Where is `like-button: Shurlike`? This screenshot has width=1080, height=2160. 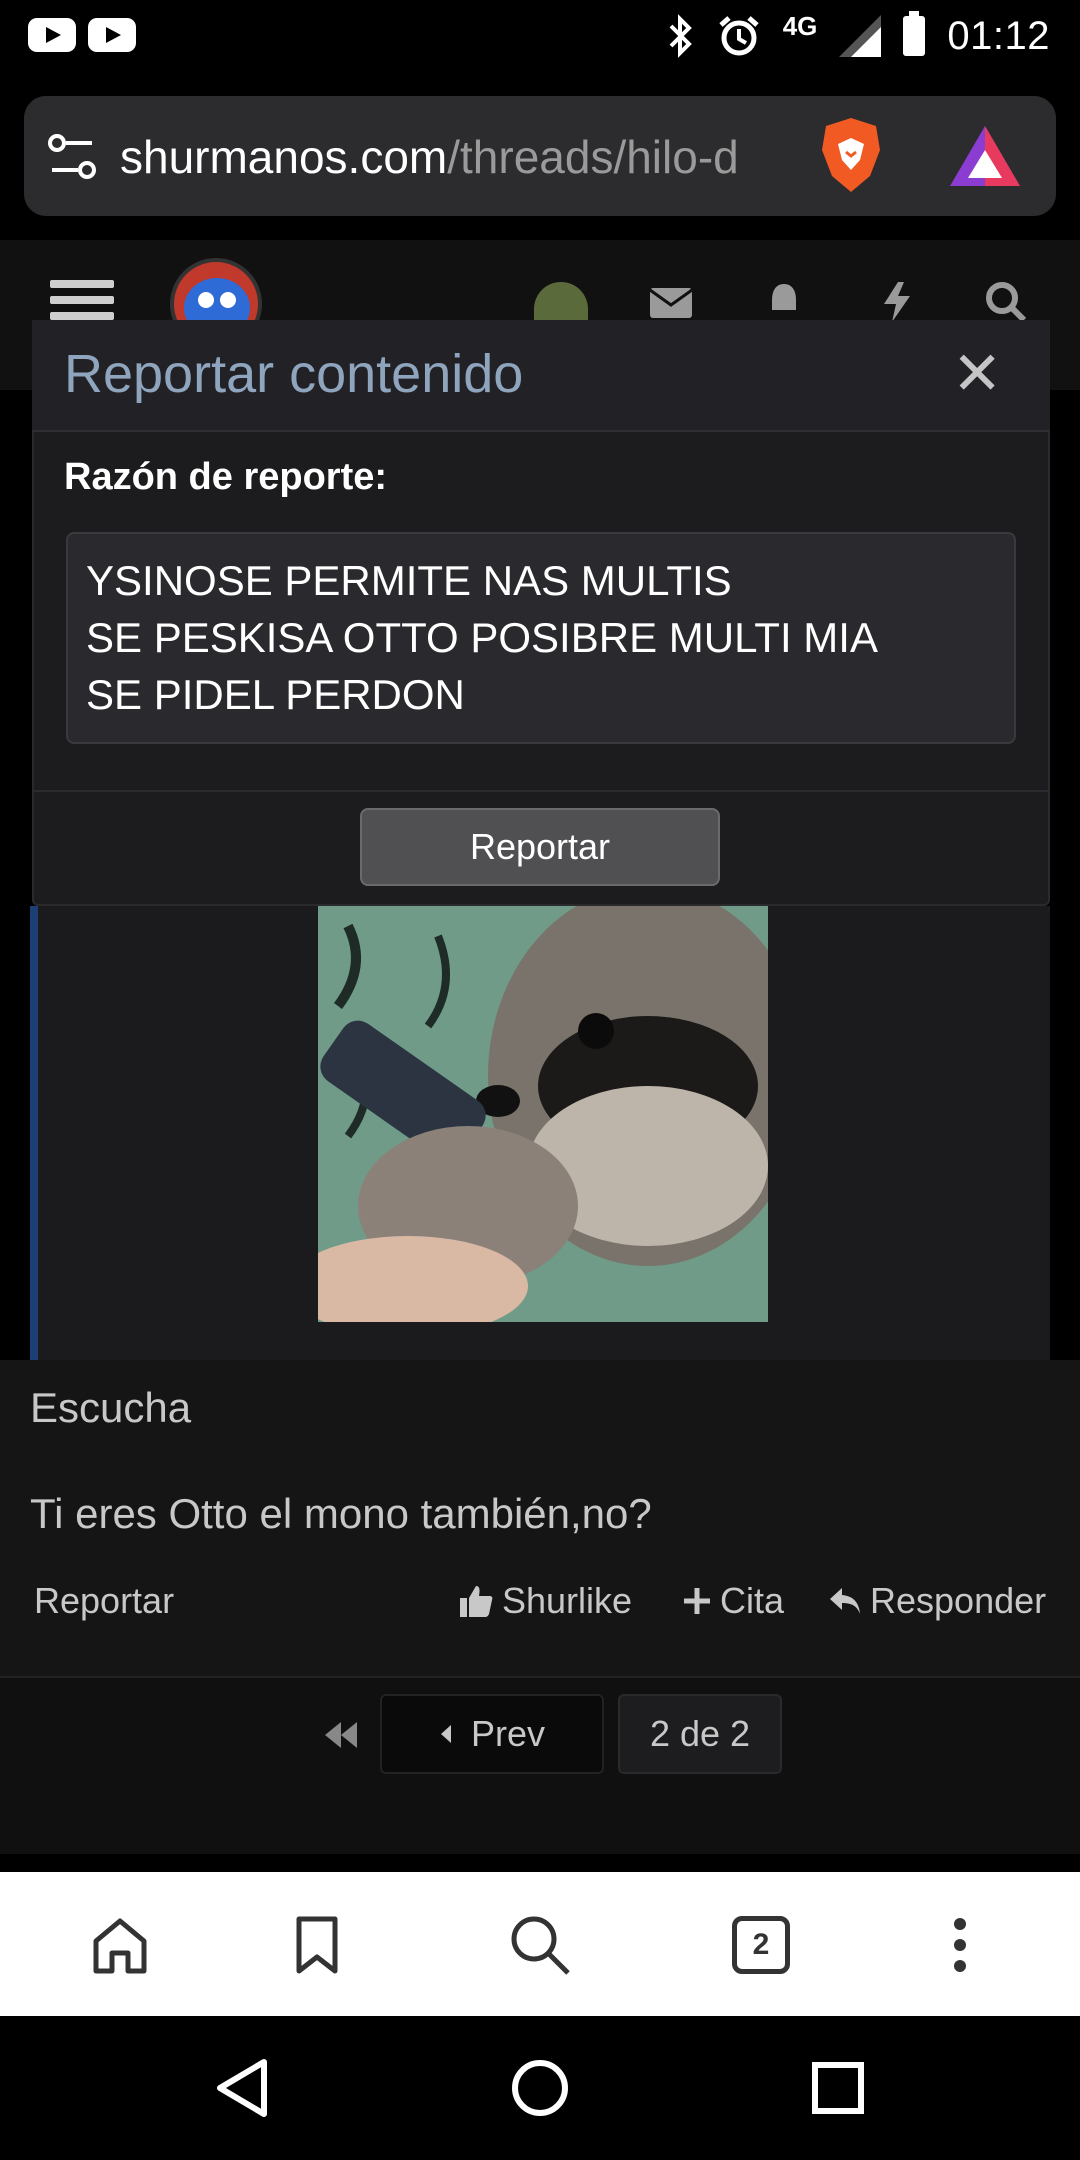
like-button: Shurlike is located at coordinates (545, 1601).